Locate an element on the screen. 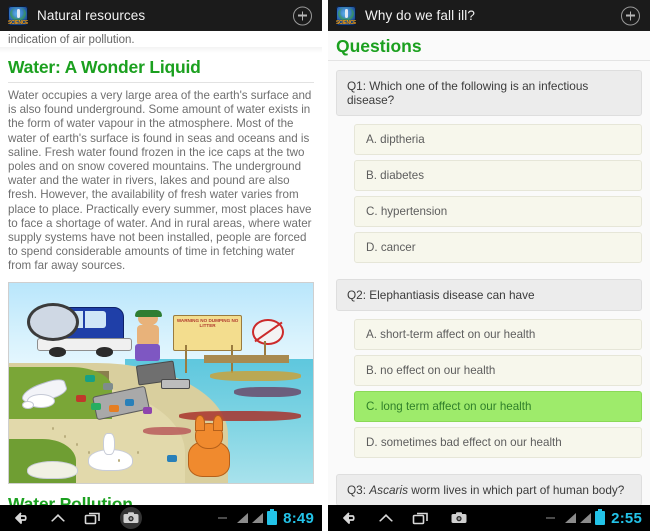  answer-option: B. no effect on our health is located at coordinates (498, 370).